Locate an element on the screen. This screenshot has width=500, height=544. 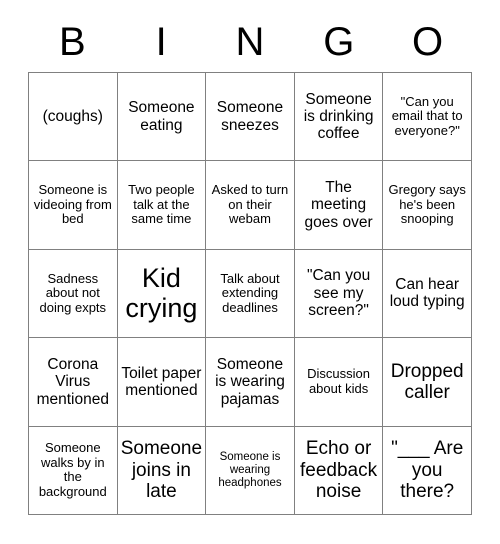
bingo-cell: Someone is wearing headphones is located at coordinates (250, 470).